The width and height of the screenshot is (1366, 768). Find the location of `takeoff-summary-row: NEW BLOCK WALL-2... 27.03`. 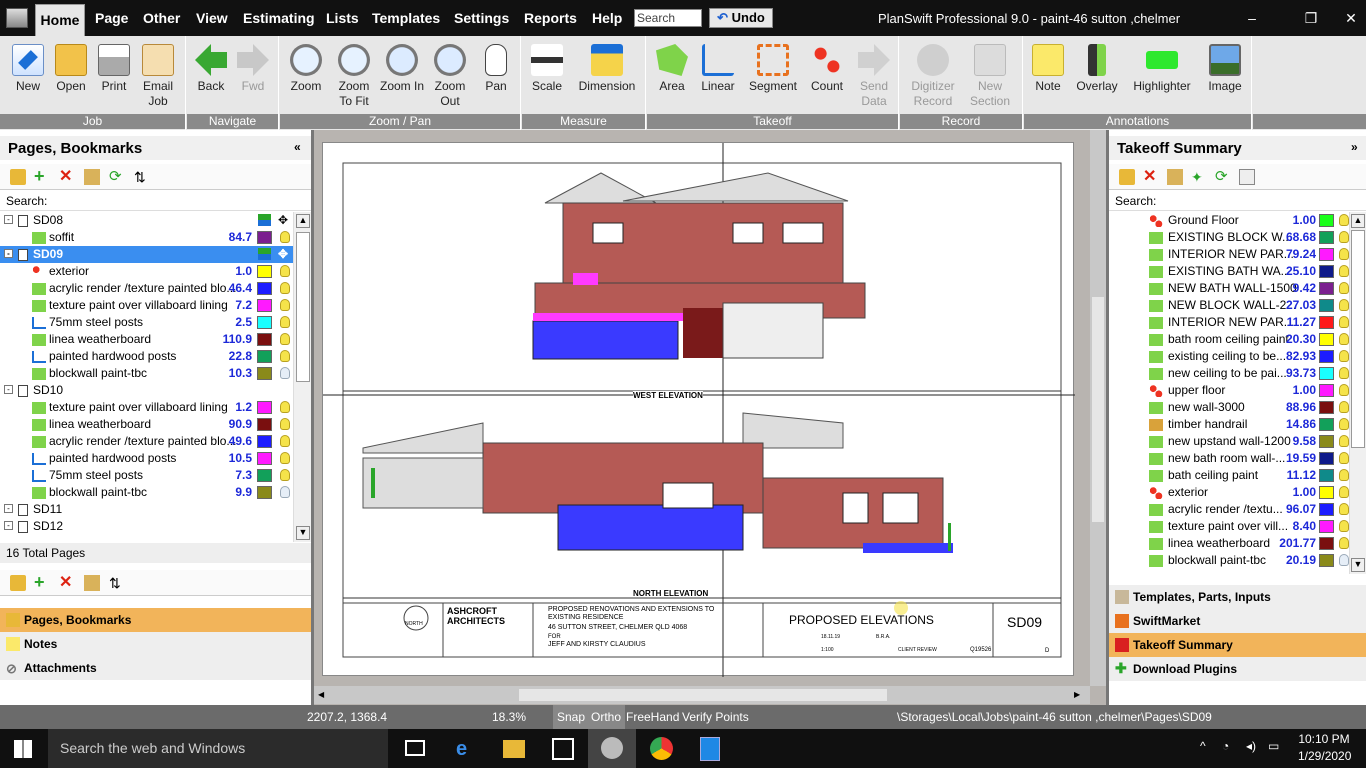

takeoff-summary-row: NEW BLOCK WALL-2... 27.03 is located at coordinates (1229, 305).